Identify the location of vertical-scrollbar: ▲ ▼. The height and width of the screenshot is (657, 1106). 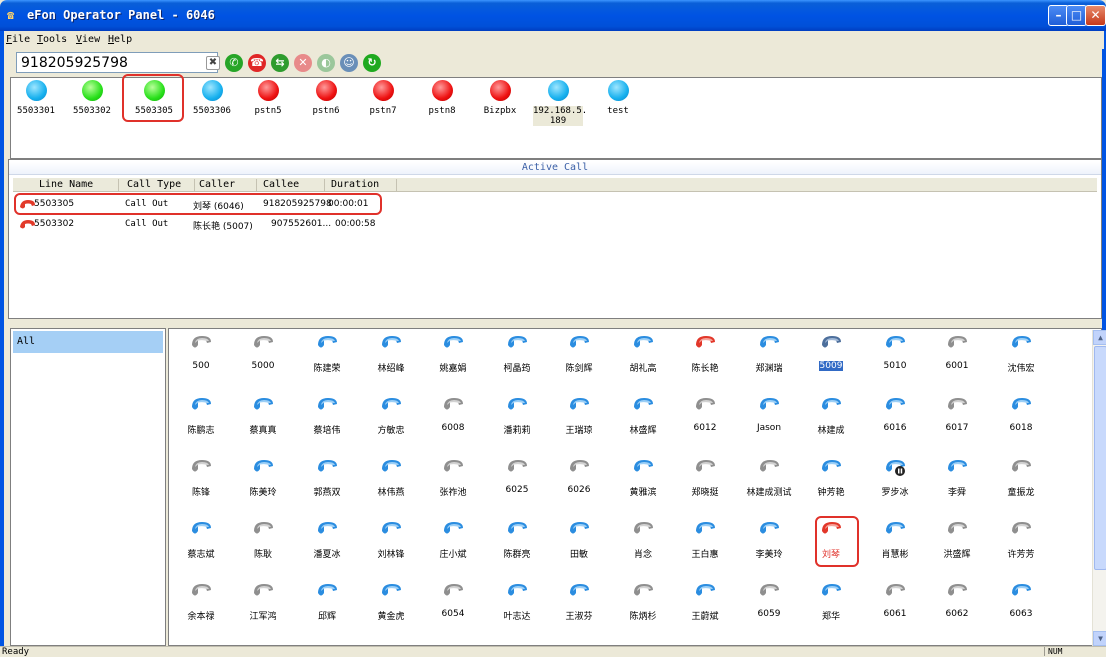
(1099, 488).